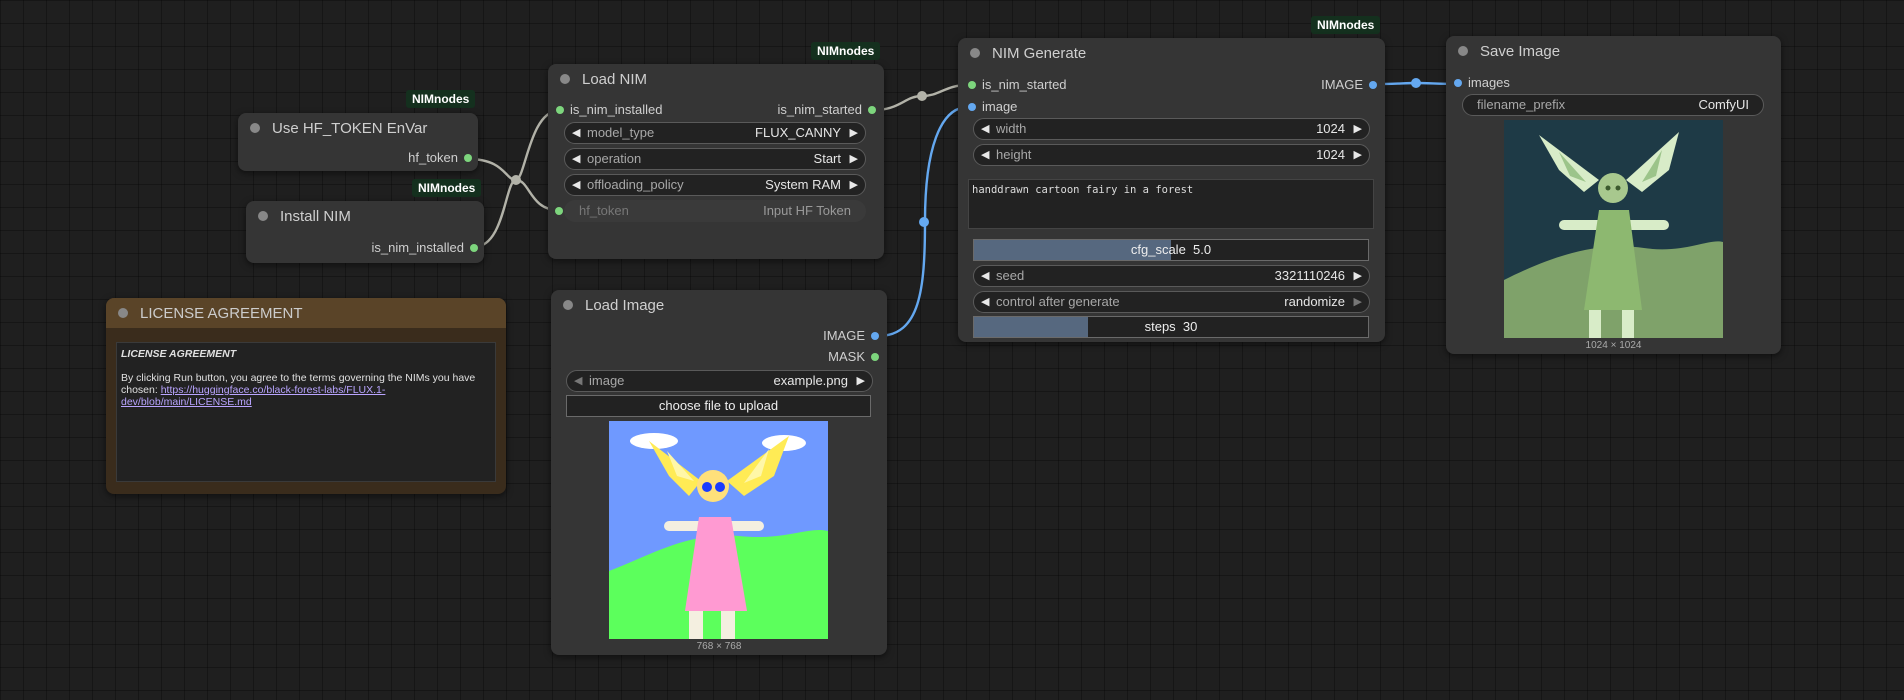  I want to click on image-size-caption: 1024 × 1024, so click(1613, 345).